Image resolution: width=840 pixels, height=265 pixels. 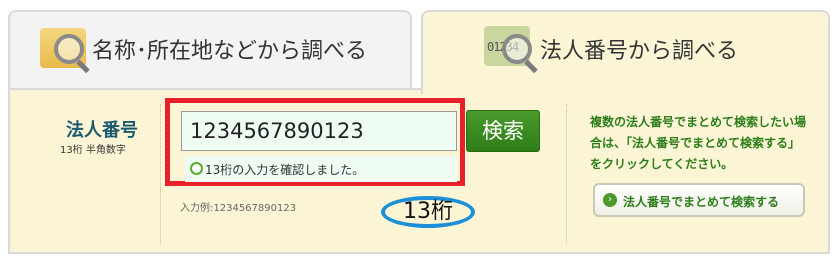 What do you see at coordinates (196, 168) in the screenshot?
I see `check-circle-icon` at bounding box center [196, 168].